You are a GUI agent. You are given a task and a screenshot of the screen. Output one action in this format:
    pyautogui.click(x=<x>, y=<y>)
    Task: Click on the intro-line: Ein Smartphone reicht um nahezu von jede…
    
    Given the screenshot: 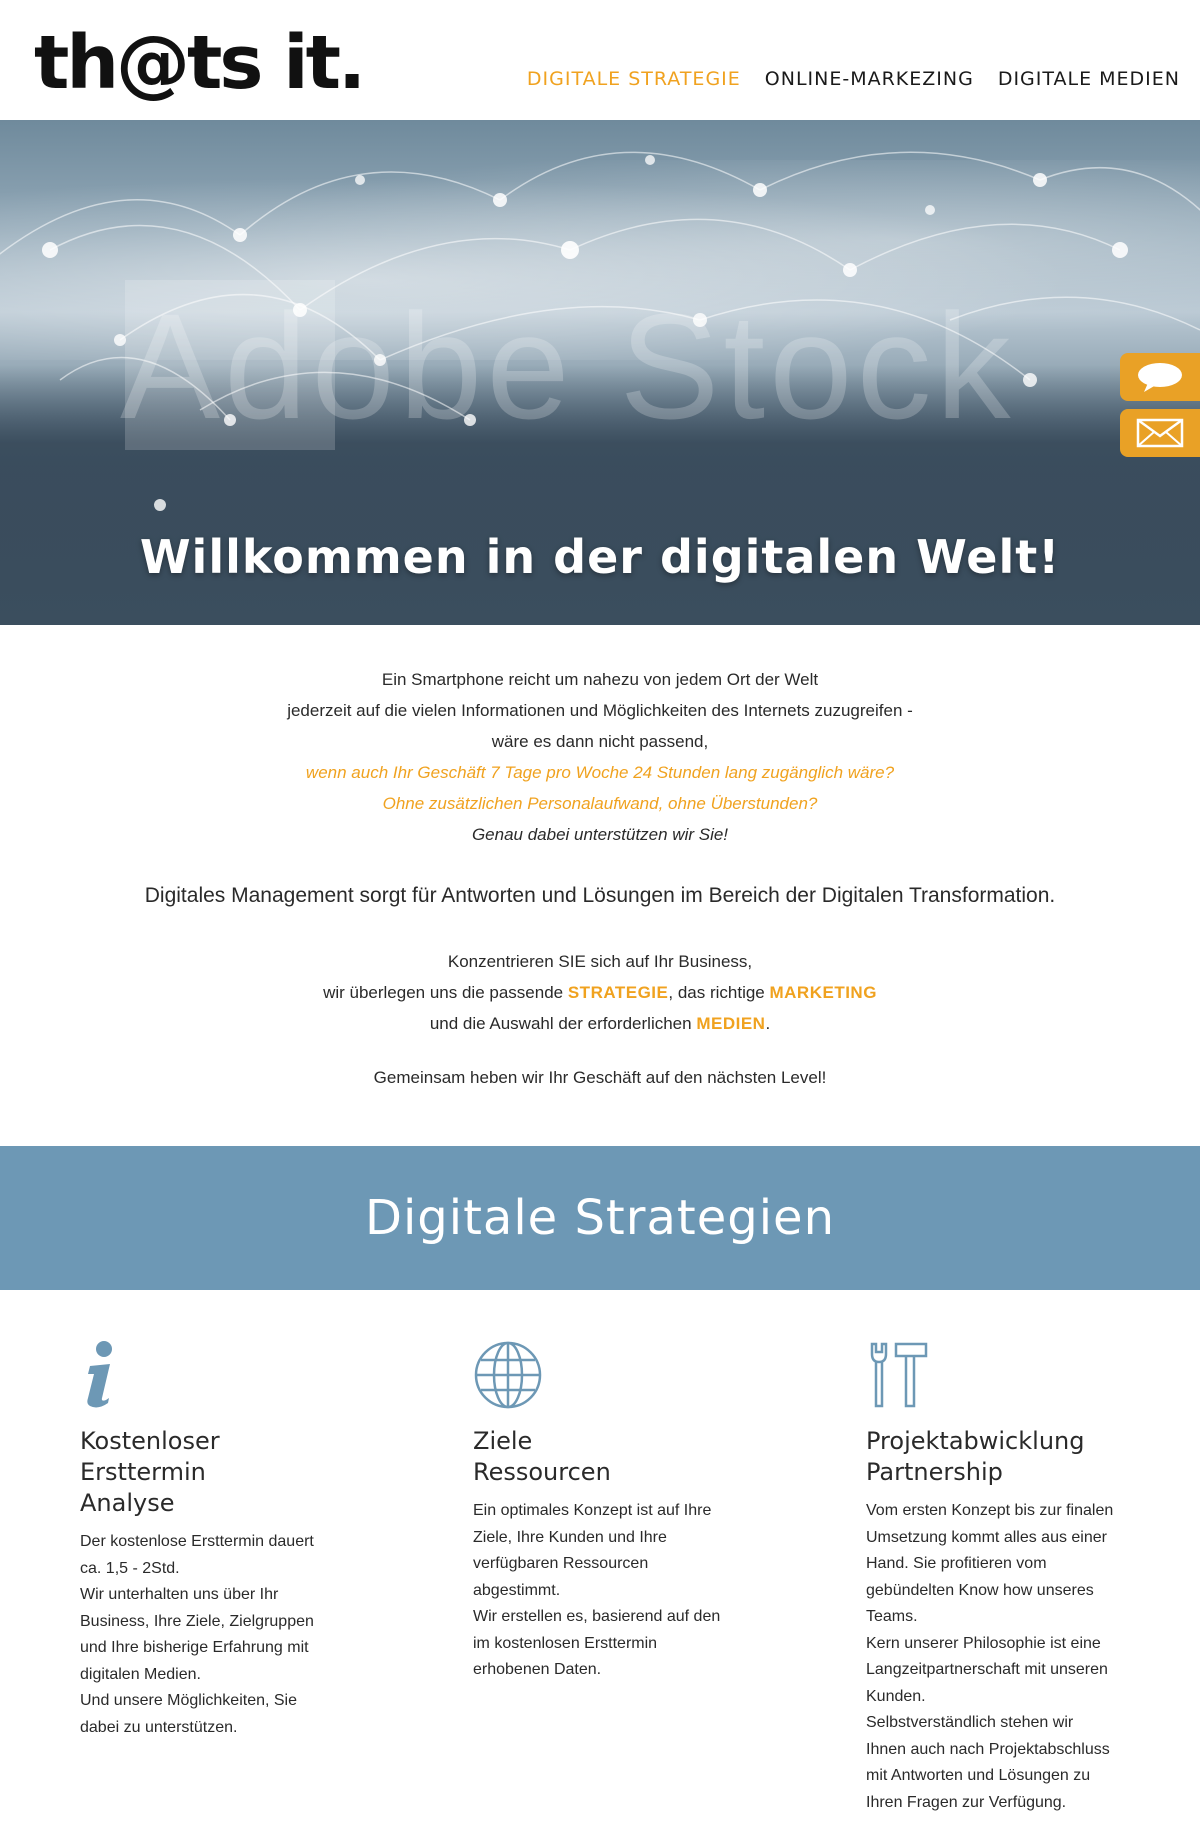 What is the action you would take?
    pyautogui.click(x=600, y=679)
    